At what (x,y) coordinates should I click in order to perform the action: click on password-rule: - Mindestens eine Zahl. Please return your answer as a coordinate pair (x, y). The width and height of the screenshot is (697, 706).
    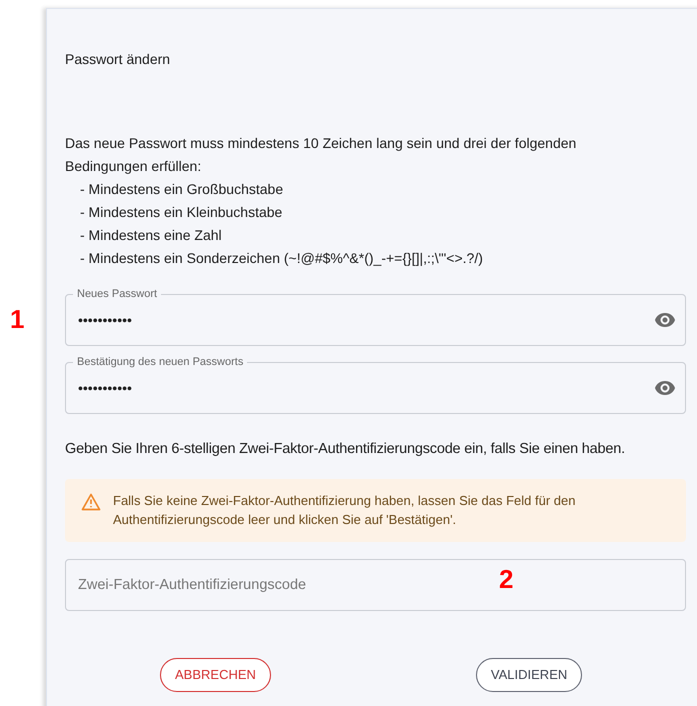
    Looking at the image, I should click on (151, 235).